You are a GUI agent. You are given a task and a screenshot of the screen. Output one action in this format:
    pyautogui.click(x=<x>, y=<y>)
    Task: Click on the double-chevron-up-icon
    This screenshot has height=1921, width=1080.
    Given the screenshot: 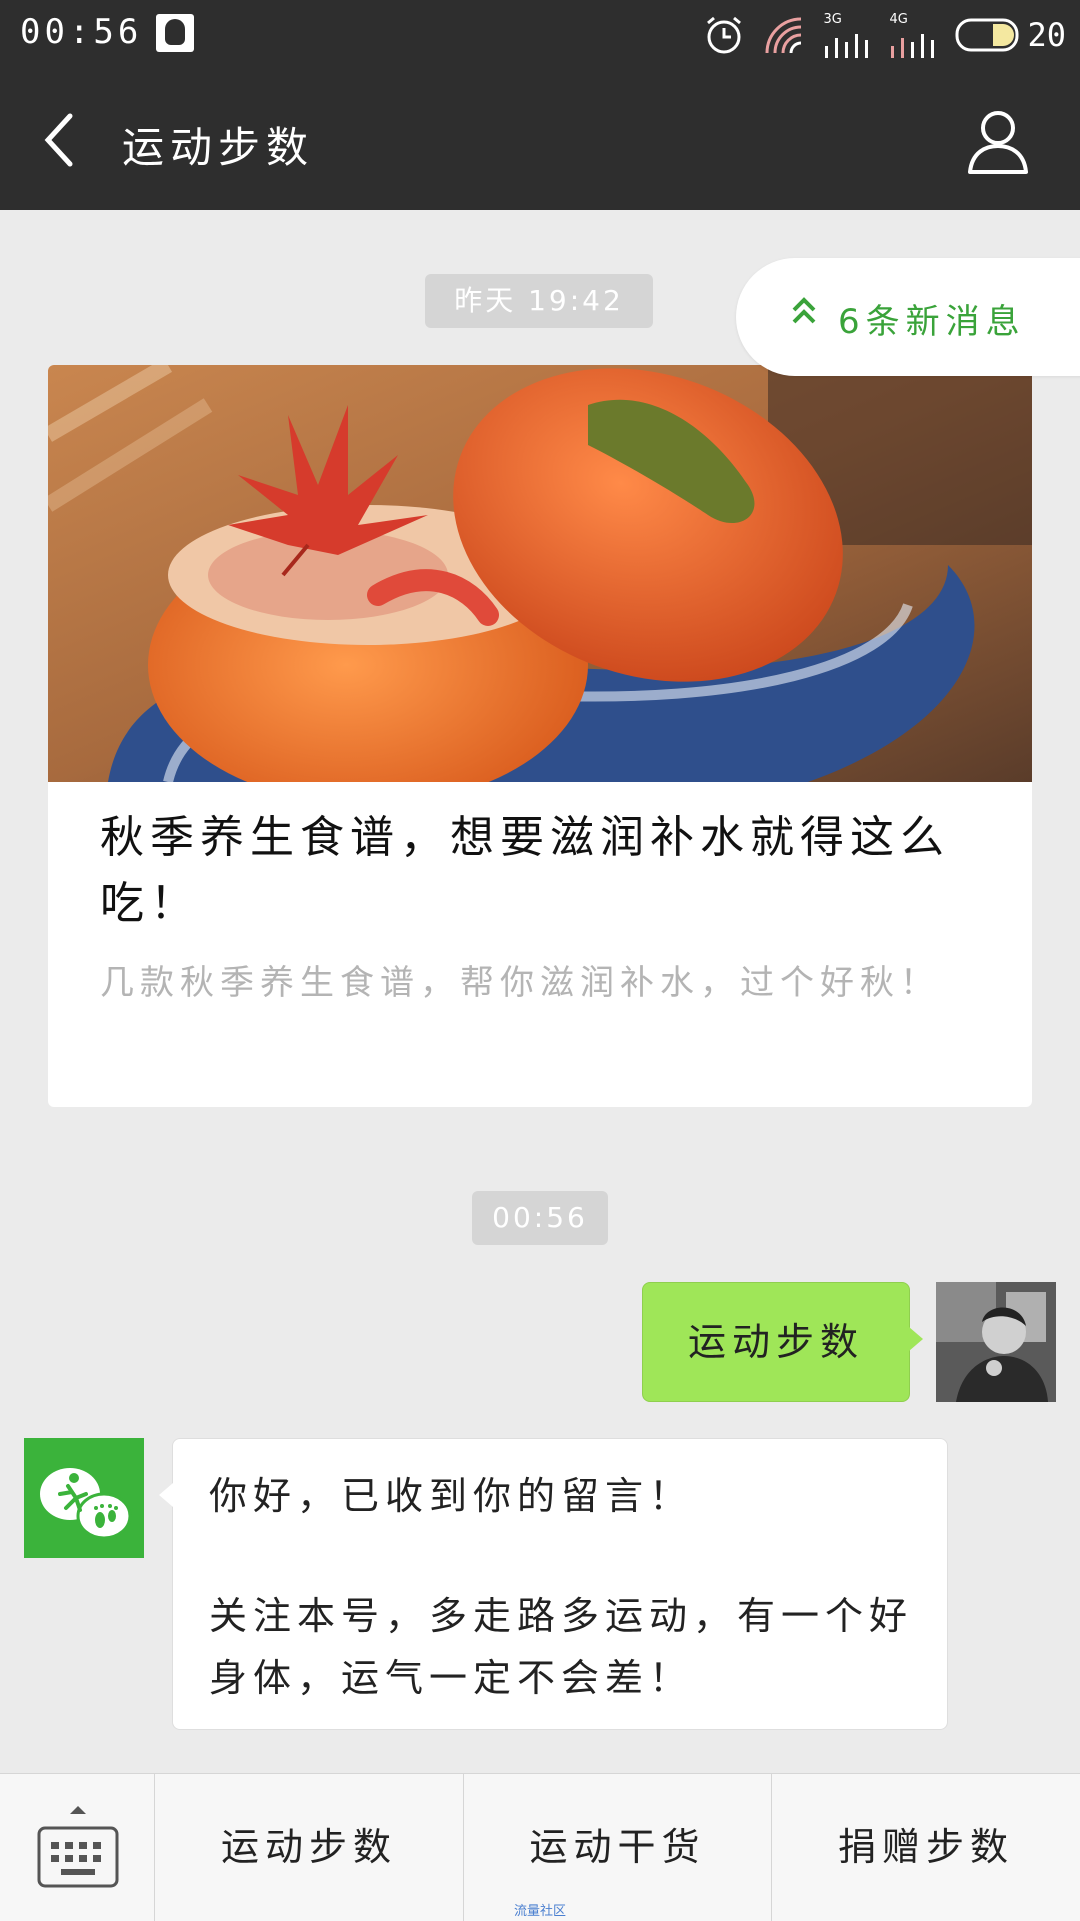 What is the action you would take?
    pyautogui.click(x=804, y=310)
    